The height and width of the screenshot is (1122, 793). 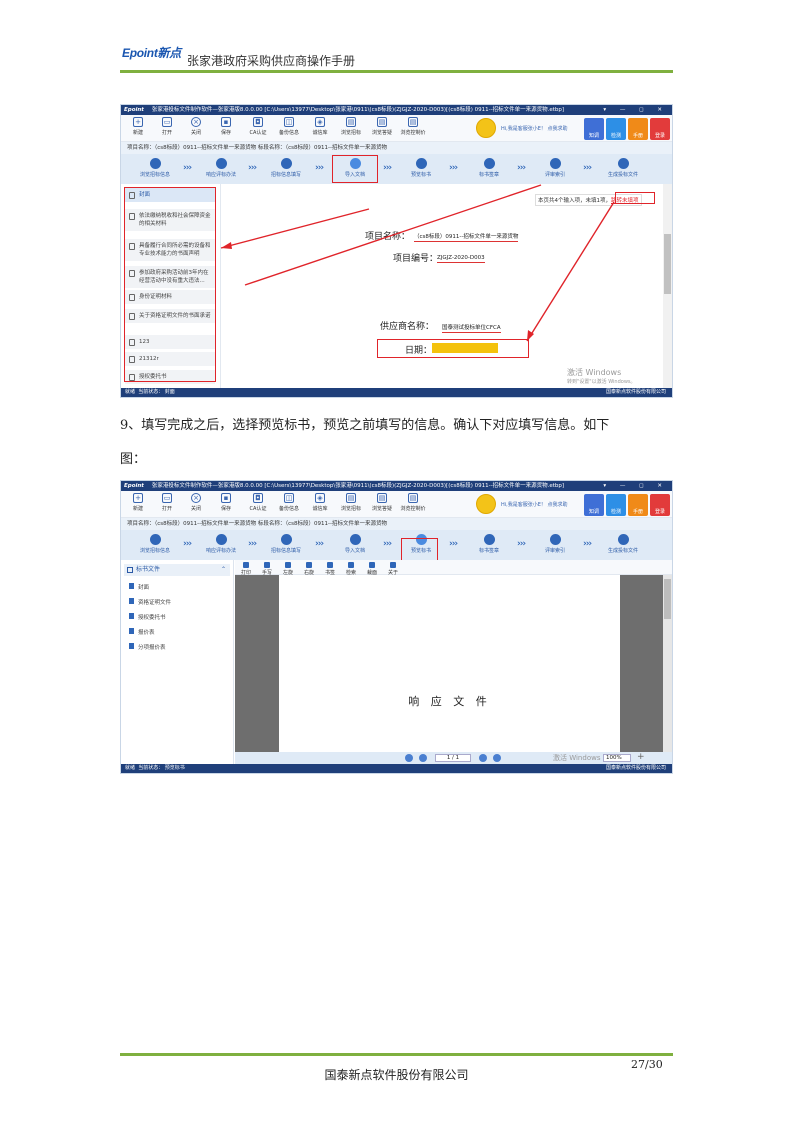 I want to click on manual-button: 手册, so click(x=638, y=505).